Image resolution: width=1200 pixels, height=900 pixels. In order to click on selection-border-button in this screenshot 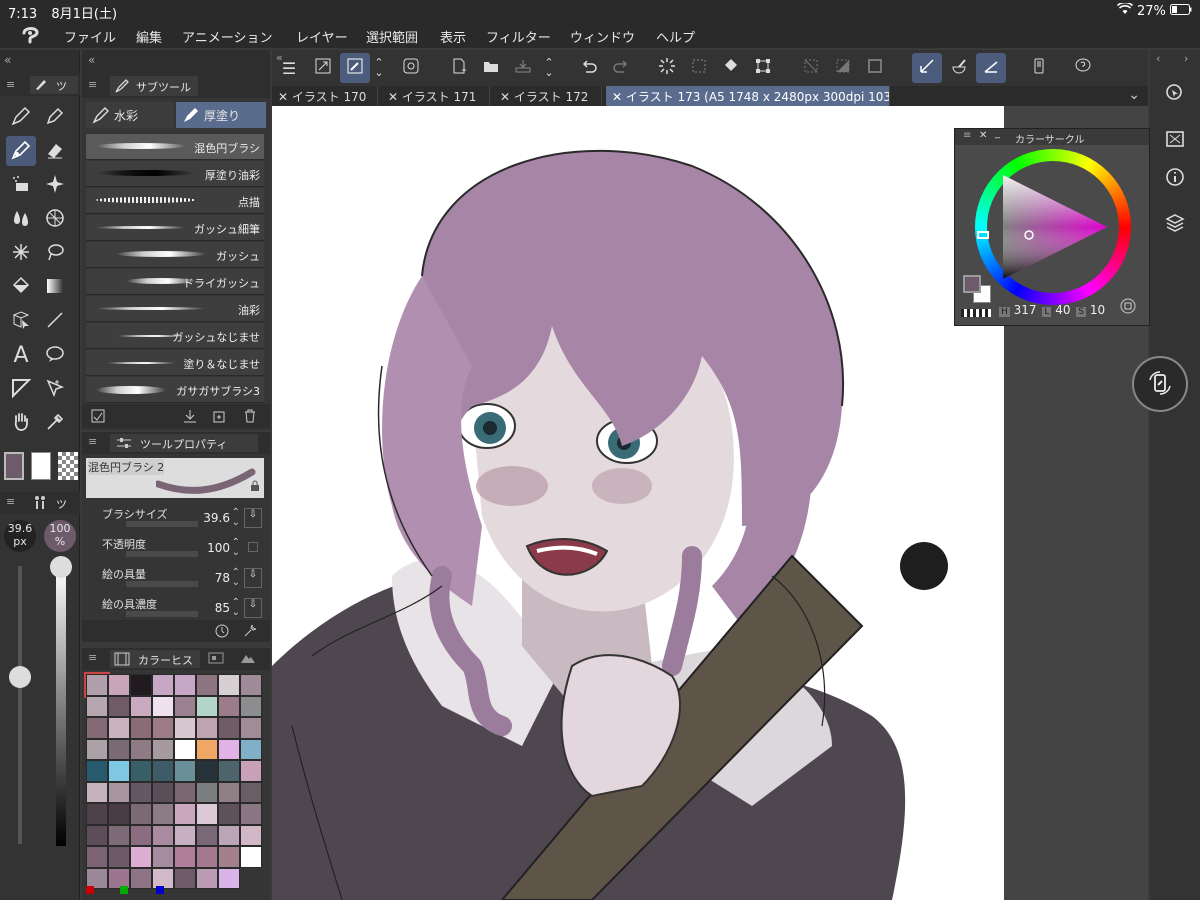, I will do `click(875, 68)`.